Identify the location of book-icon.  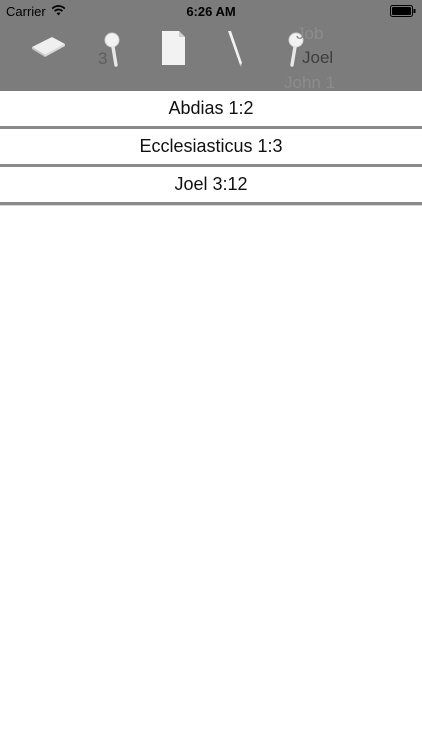
(48, 48).